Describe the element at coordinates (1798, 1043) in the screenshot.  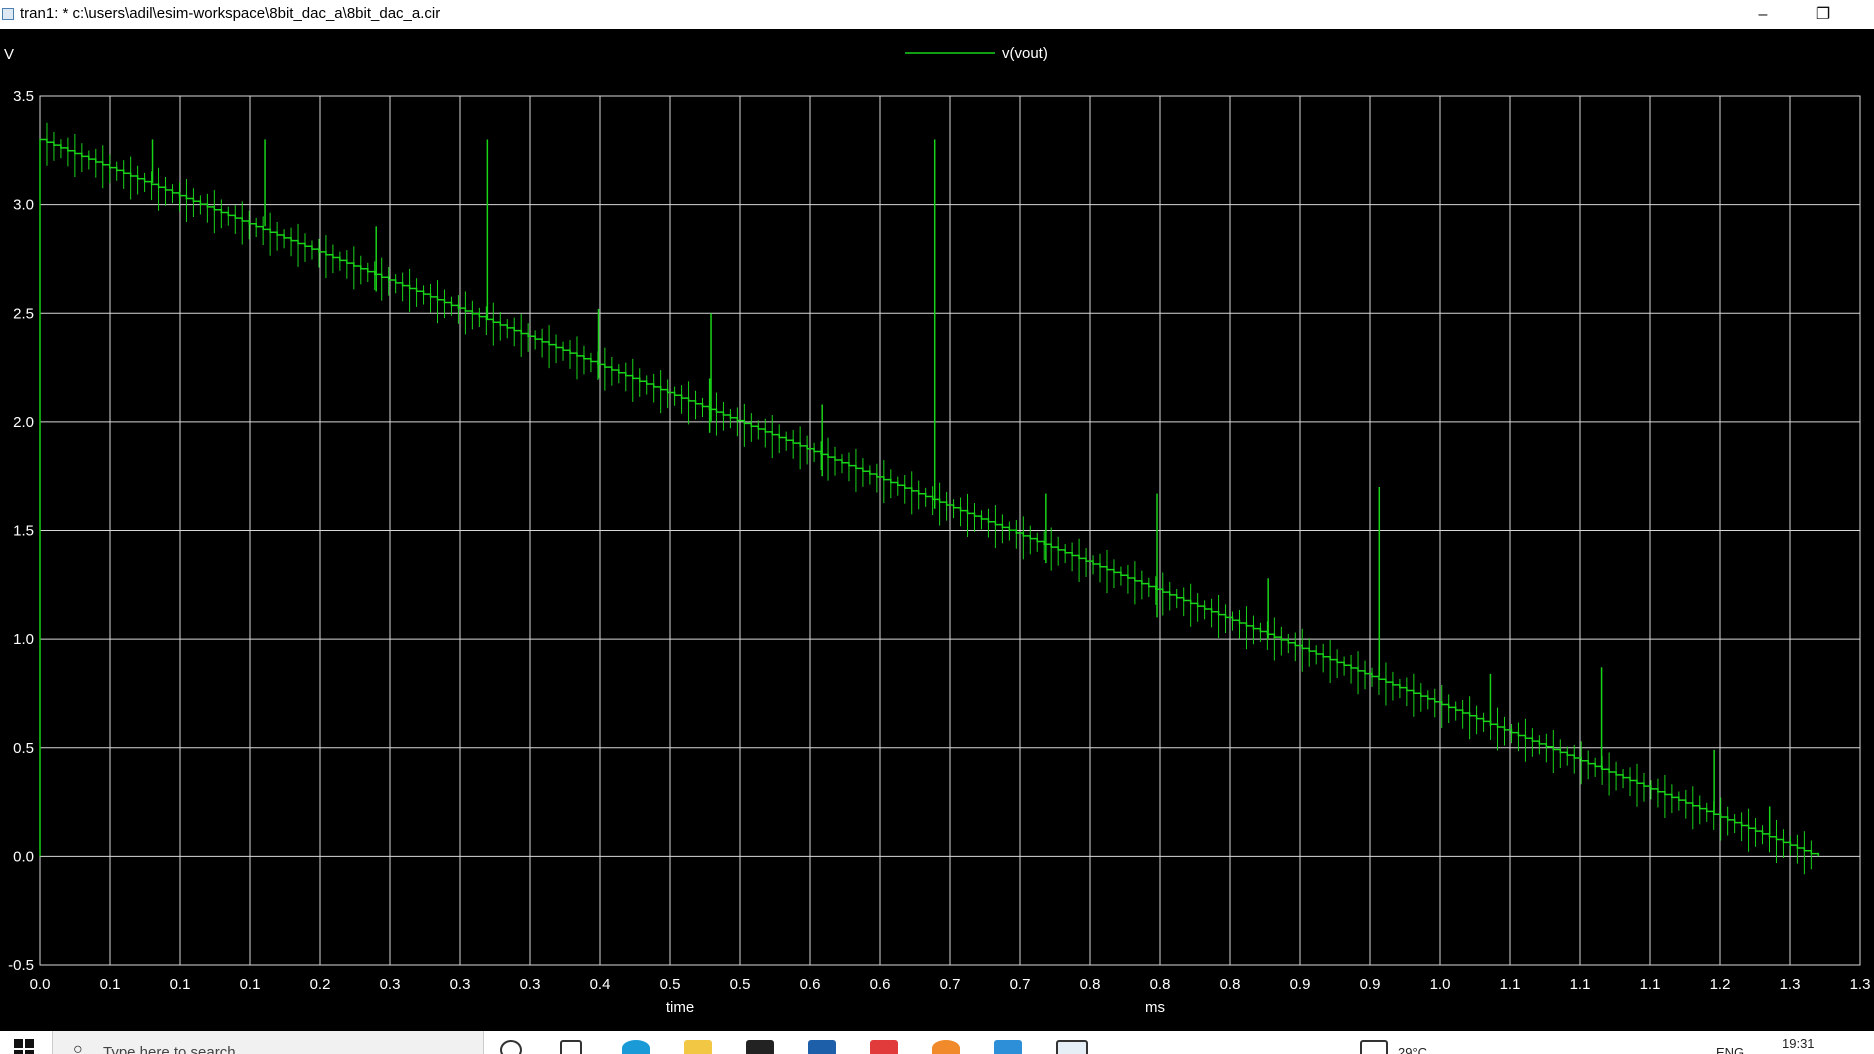
I see `clock-time: 19:31` at that location.